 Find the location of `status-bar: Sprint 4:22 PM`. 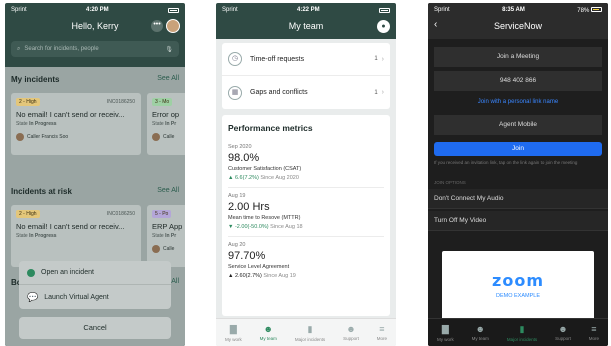

status-bar: Sprint 4:22 PM is located at coordinates (306, 10).